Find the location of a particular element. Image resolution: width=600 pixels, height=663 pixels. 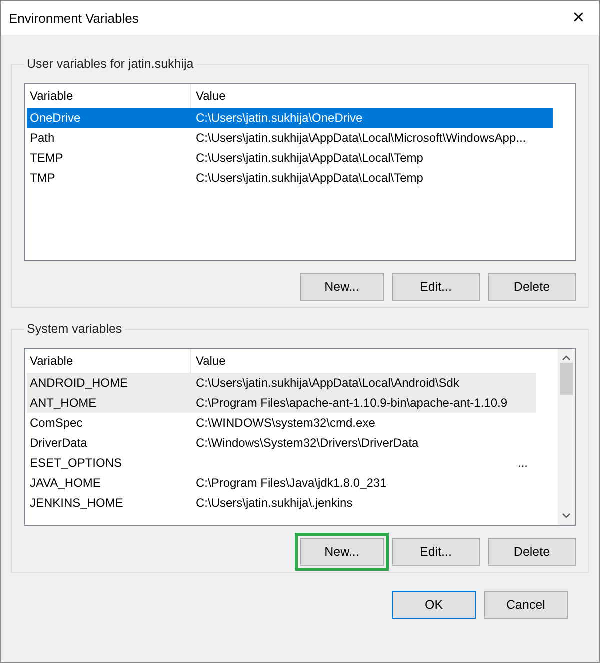

list-row: DriverData C:\Windows\System32\Drivers\DriverData is located at coordinates (281, 443).